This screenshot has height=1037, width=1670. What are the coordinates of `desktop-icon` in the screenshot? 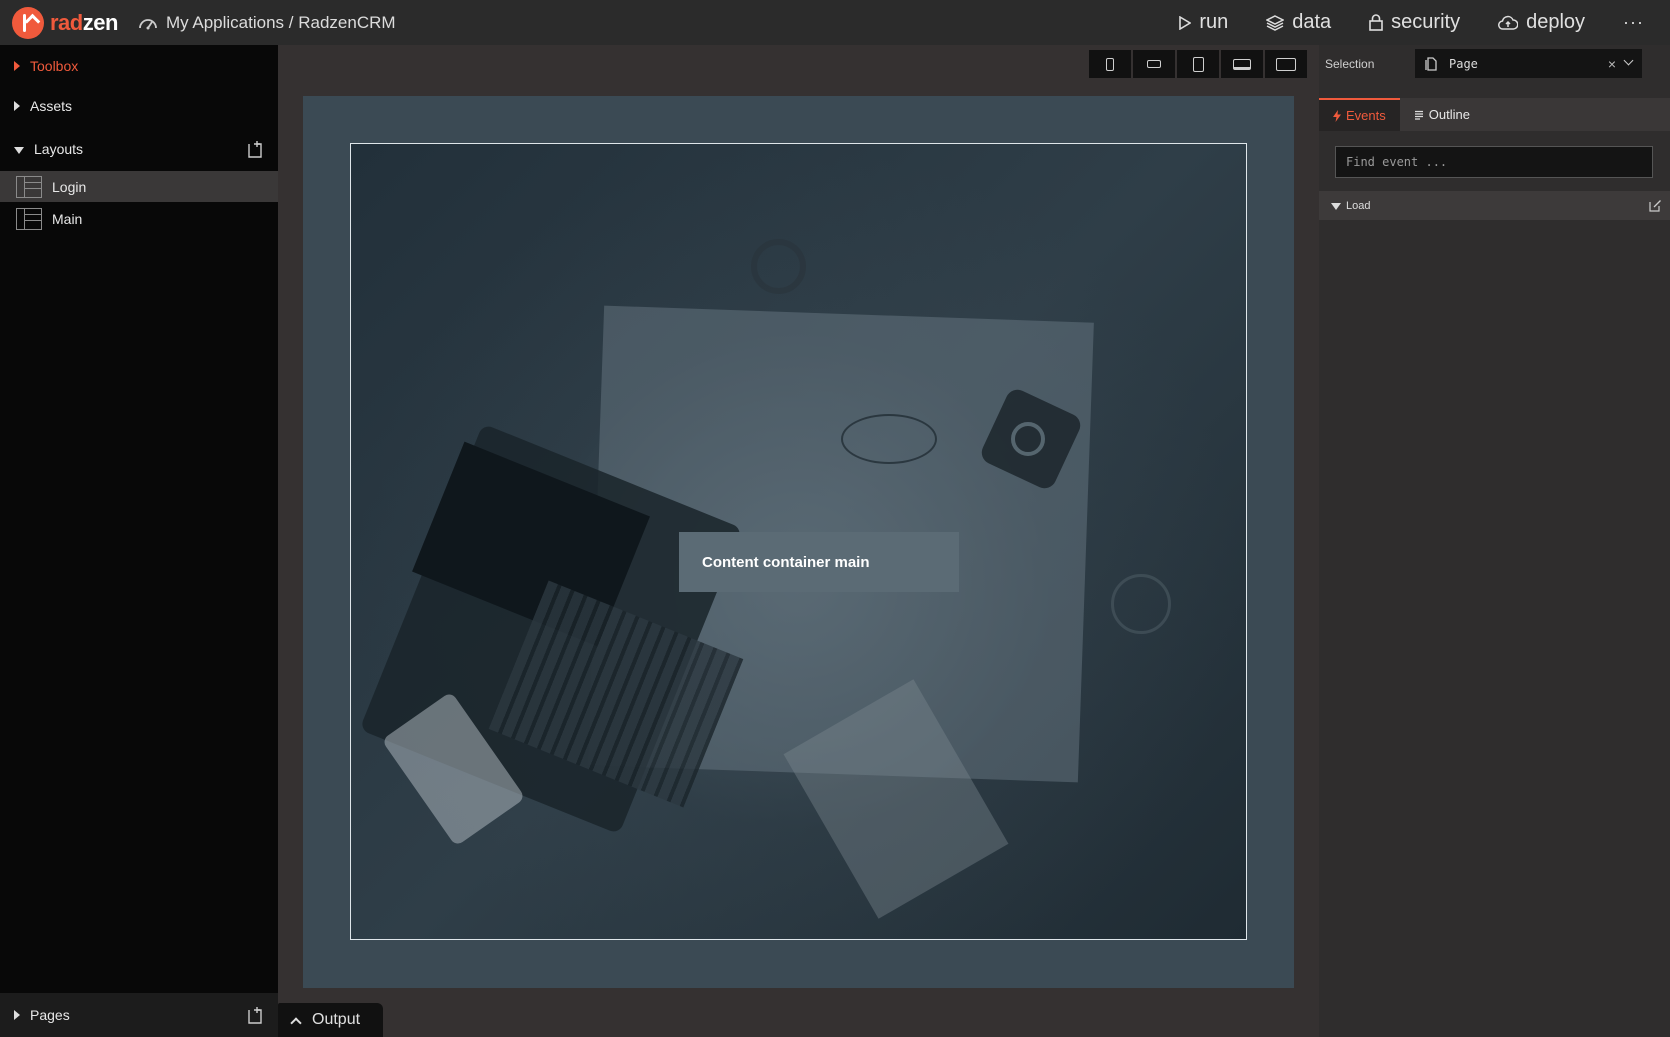 It's located at (1286, 64).